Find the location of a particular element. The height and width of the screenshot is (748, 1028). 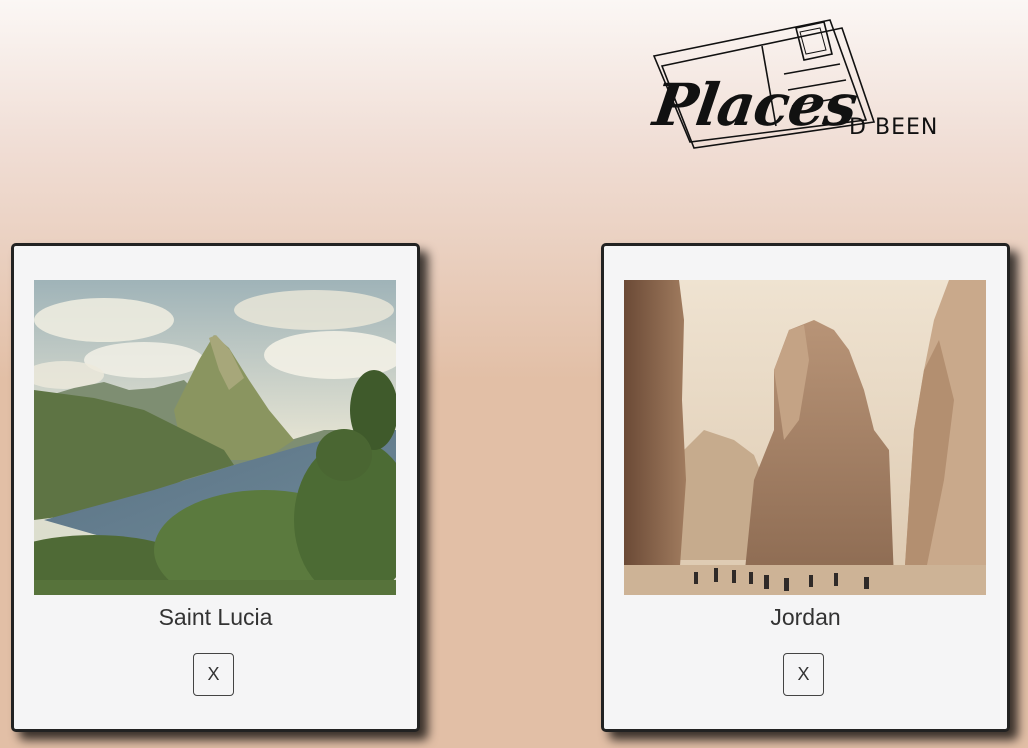

logo-title: Places is located at coordinates (755, 105).